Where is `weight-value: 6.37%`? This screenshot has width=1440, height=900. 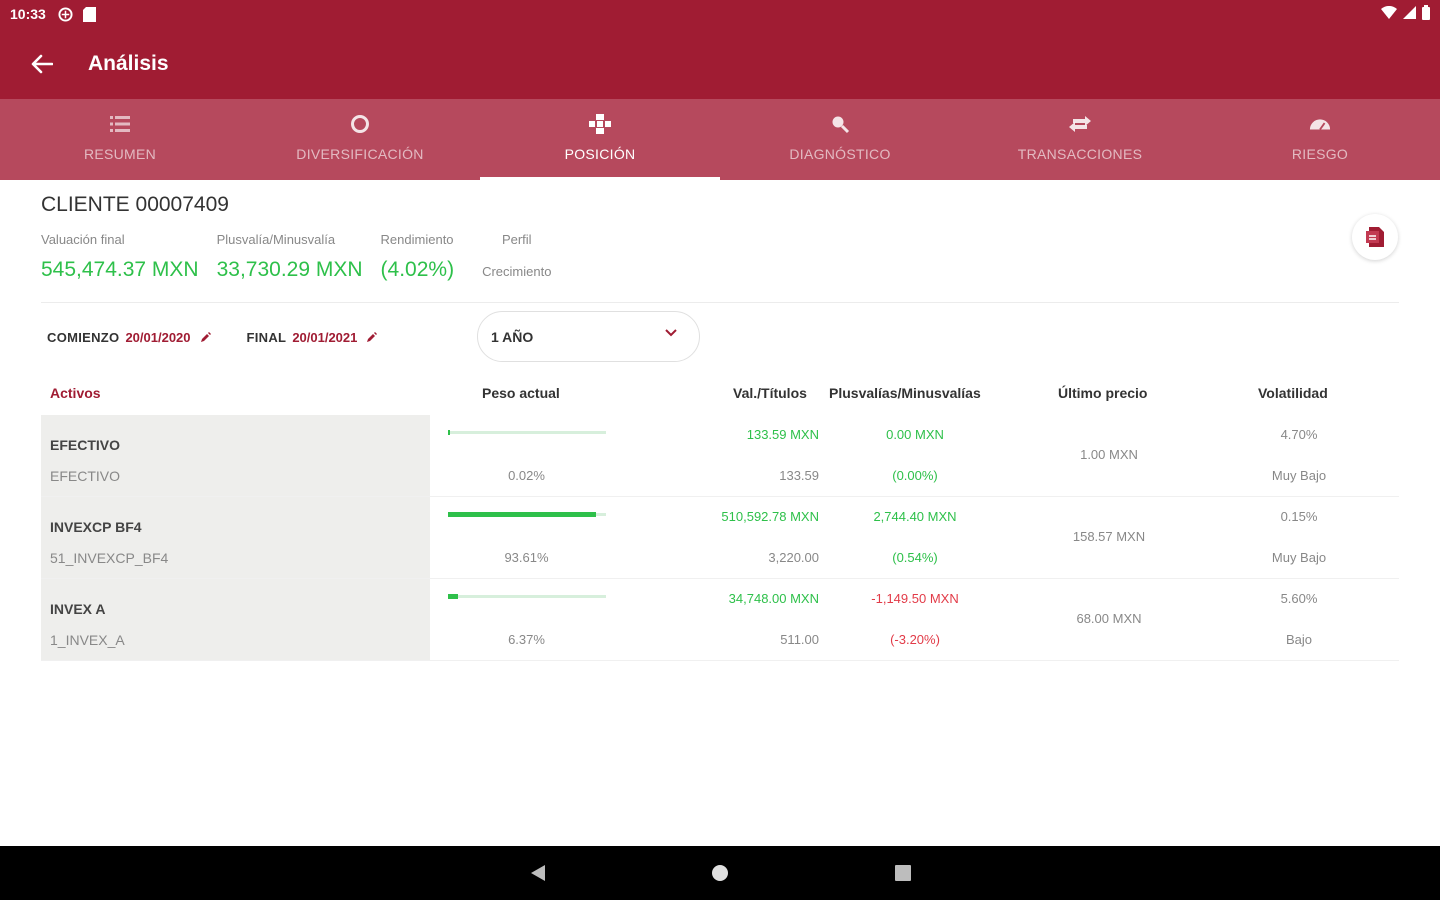
weight-value: 6.37% is located at coordinates (526, 639).